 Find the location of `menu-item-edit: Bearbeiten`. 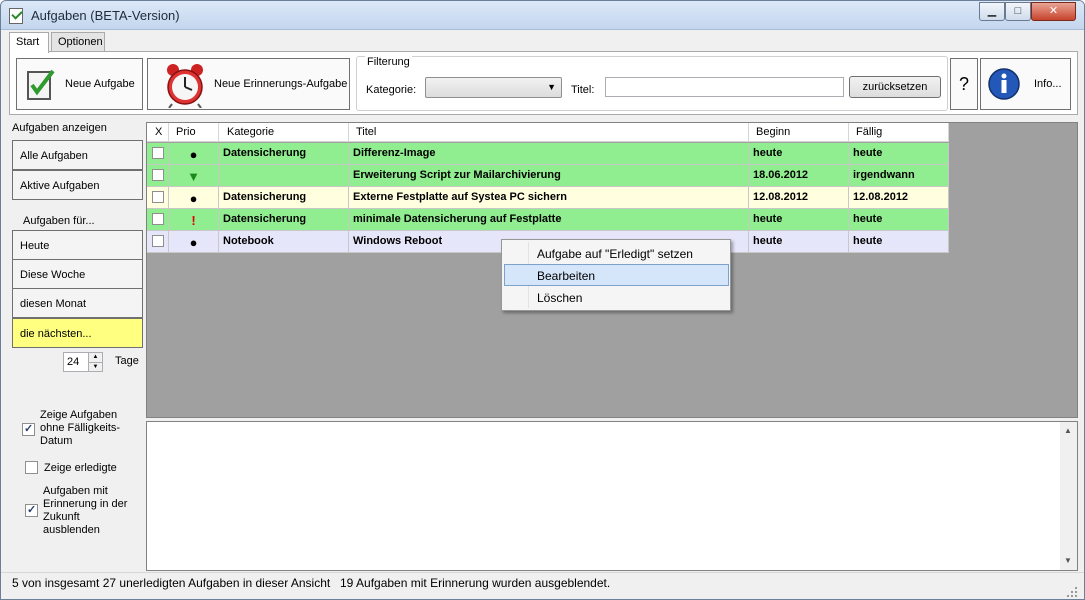

menu-item-edit: Bearbeiten is located at coordinates (616, 275).